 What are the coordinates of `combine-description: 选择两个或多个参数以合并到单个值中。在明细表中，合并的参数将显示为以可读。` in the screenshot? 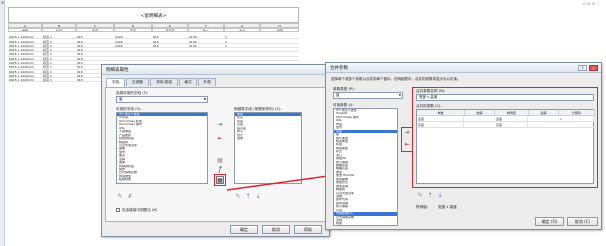 It's located at (396, 79).